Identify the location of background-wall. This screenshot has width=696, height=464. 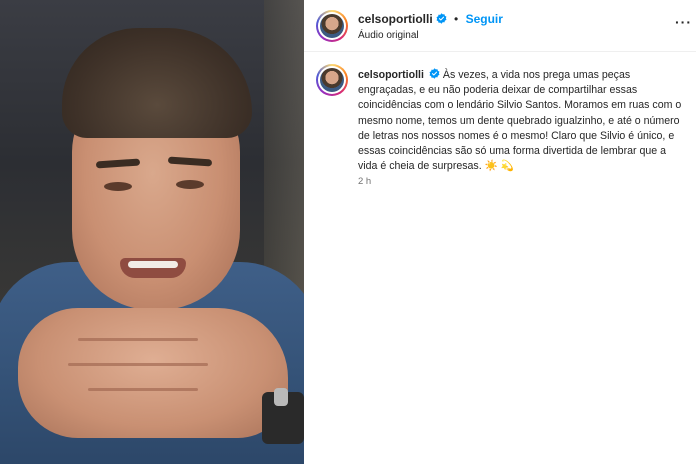
(284, 150).